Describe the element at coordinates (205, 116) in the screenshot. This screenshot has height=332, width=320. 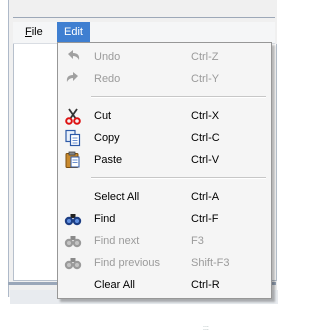
I see `cut-shortcut: Ctrl-X` at that location.